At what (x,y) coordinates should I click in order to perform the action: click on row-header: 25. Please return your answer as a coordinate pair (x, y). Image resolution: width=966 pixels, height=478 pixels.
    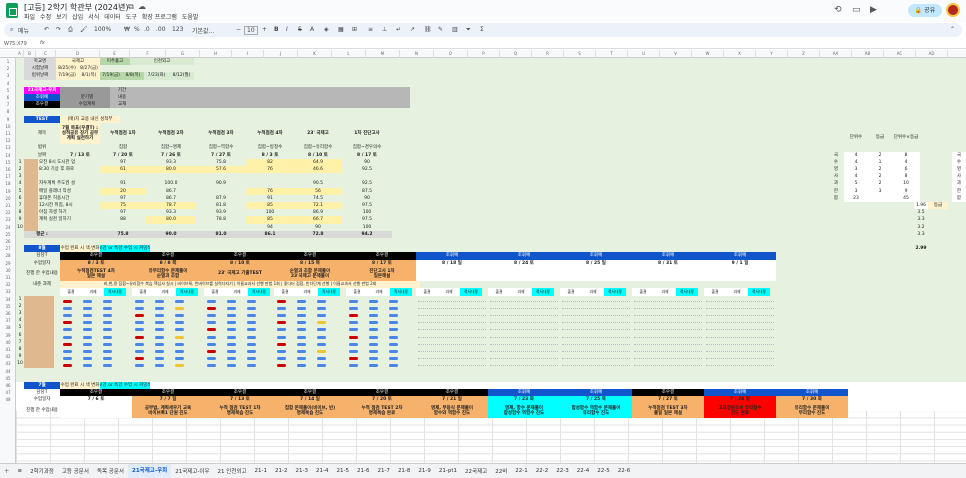
    Looking at the image, I should click on (8, 234).